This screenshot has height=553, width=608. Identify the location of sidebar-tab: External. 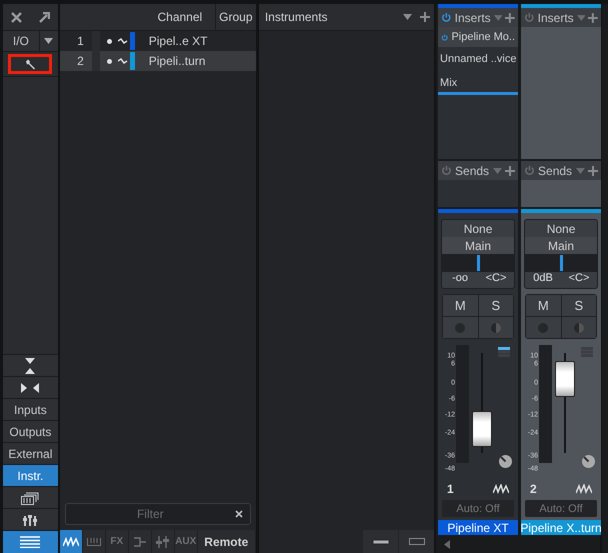
(30, 453).